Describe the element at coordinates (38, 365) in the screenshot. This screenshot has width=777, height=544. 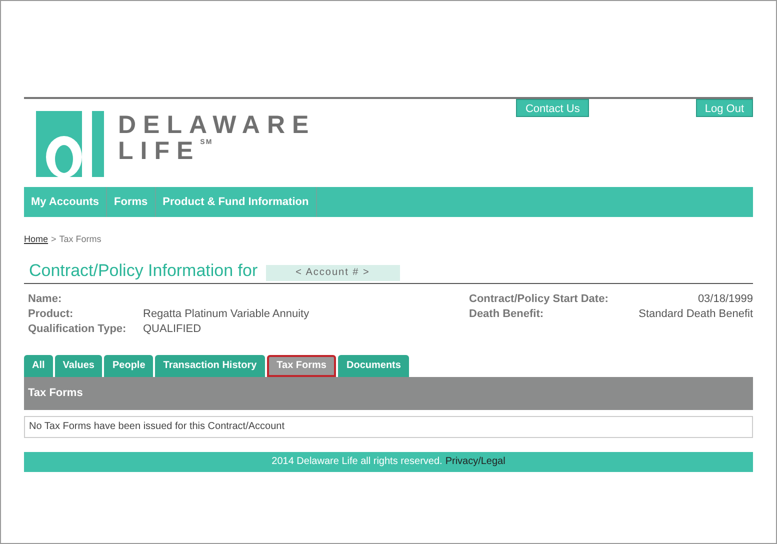
I see `tab: All` at that location.